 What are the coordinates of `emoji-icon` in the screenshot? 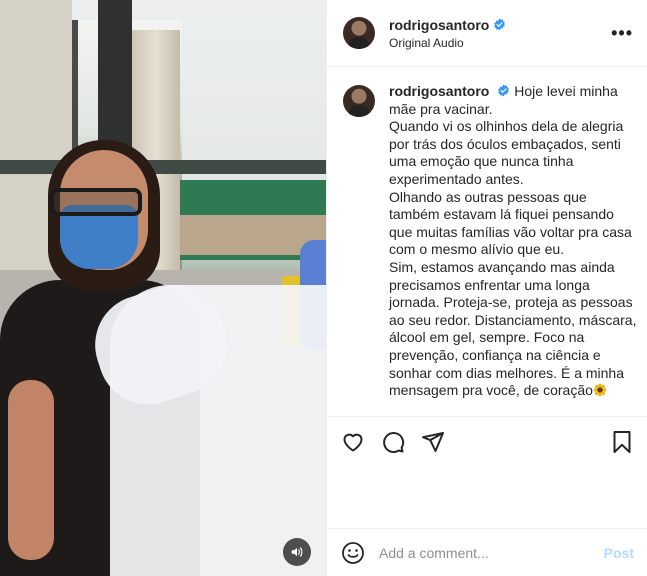 It's located at (353, 553).